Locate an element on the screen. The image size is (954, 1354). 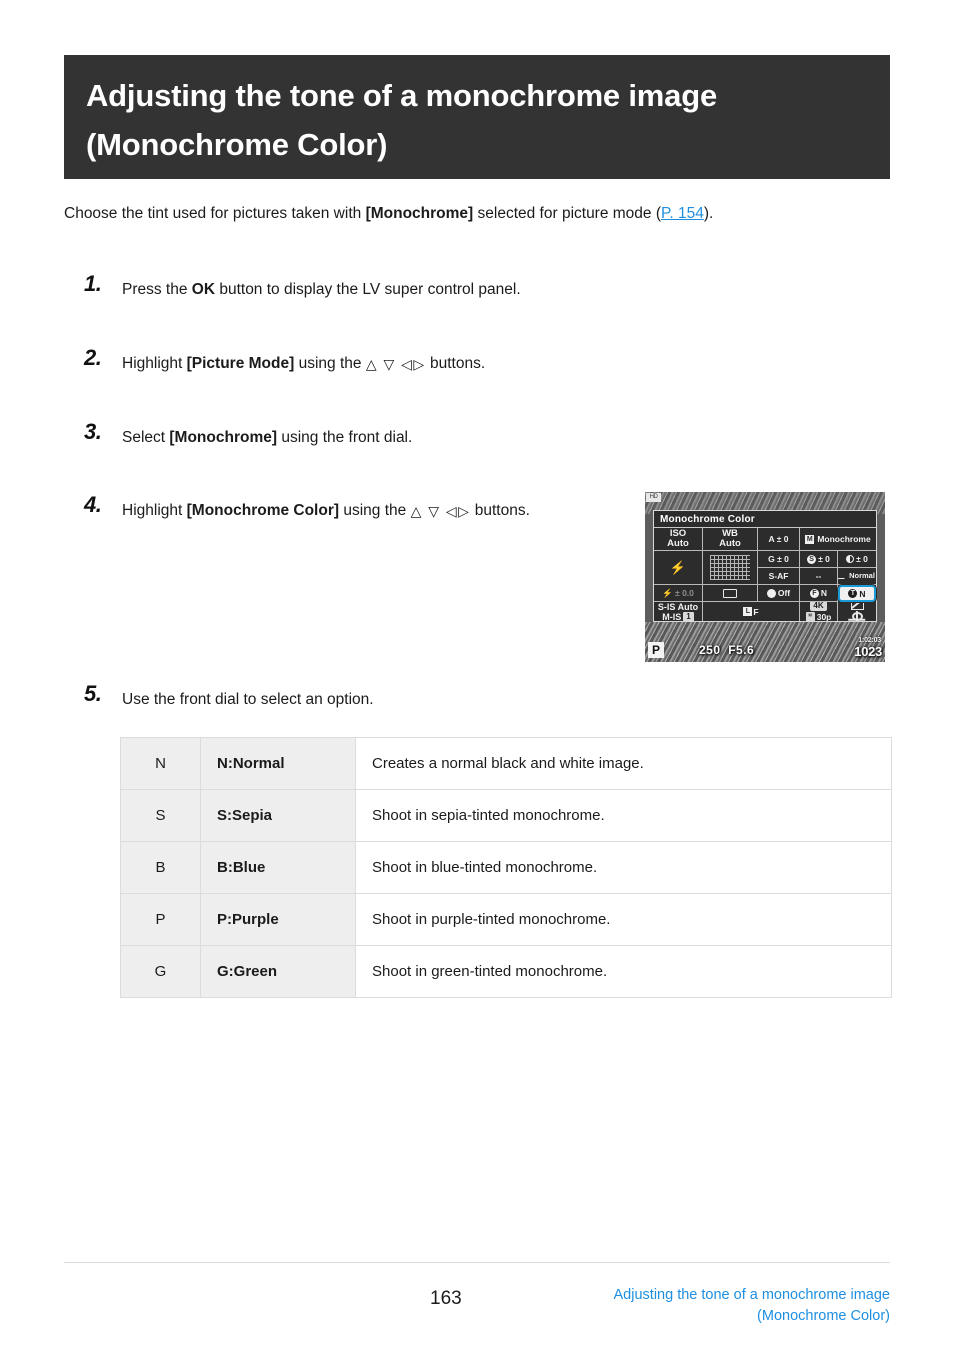
cell-sharpness: Normal is located at coordinates (857, 576).